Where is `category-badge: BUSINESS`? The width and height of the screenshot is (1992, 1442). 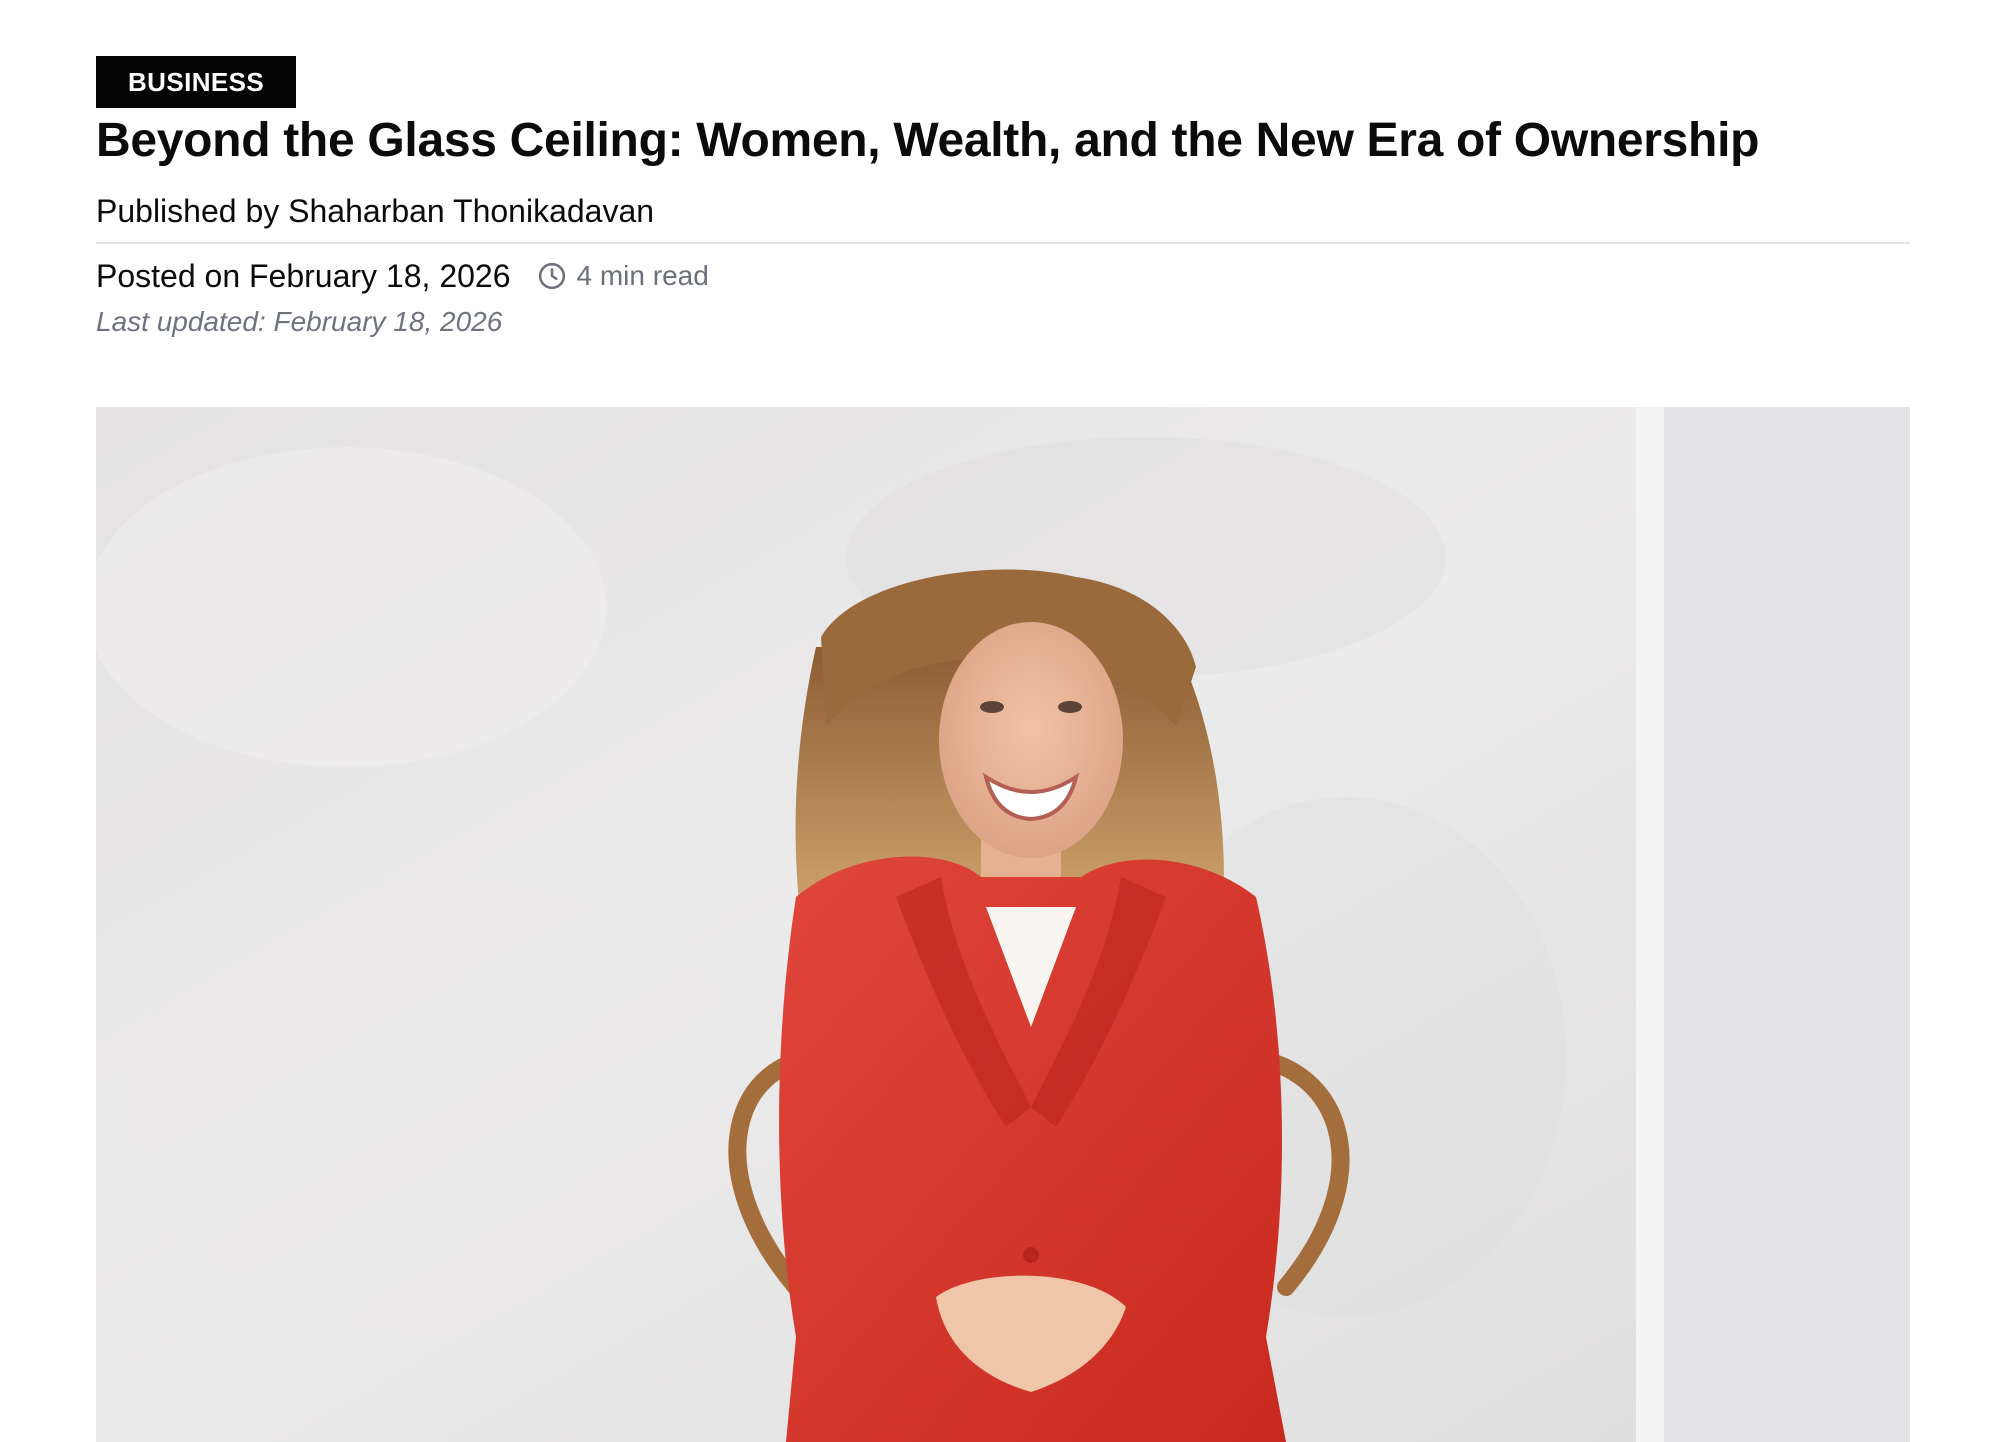
category-badge: BUSINESS is located at coordinates (196, 82).